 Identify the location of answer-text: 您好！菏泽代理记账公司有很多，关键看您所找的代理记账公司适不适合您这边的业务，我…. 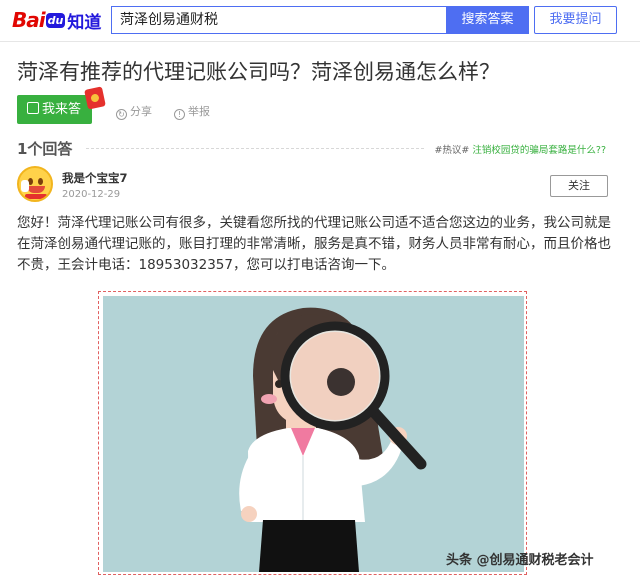
(314, 244).